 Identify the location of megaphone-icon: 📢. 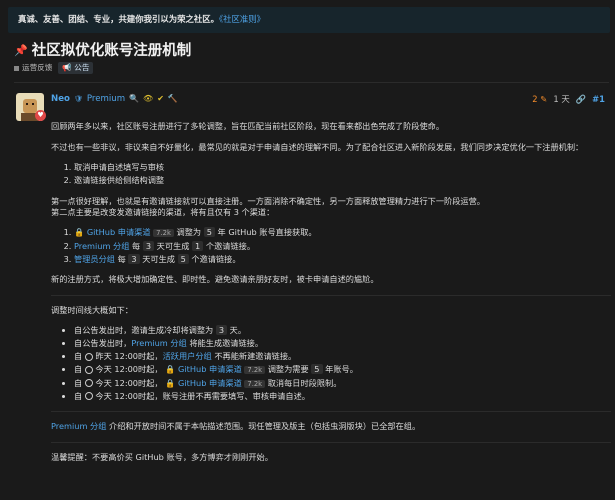
(67, 67).